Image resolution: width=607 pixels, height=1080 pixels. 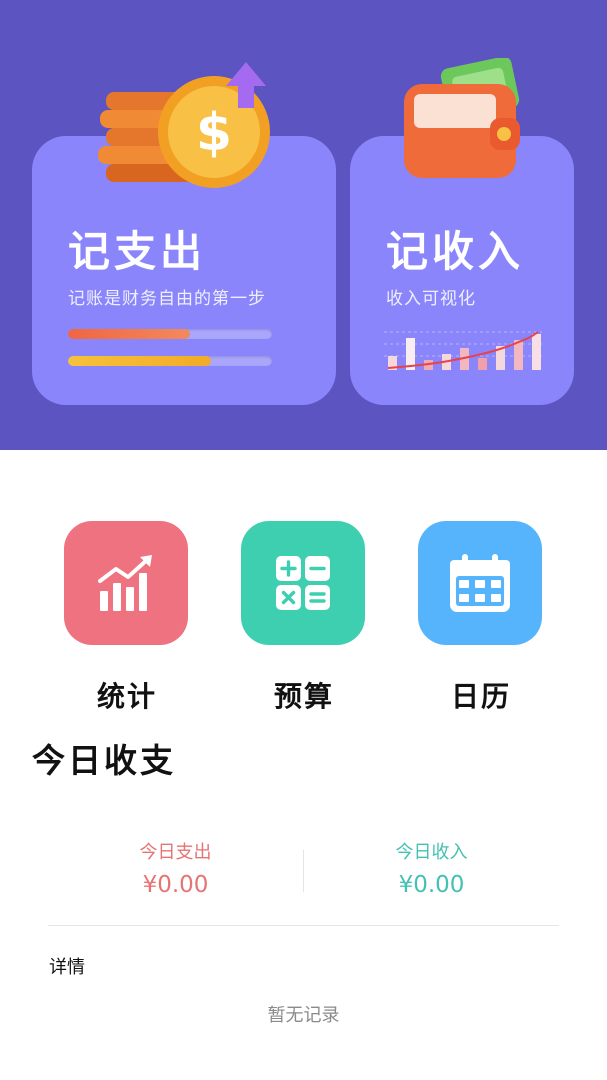 I want to click on today-expense: 今日支出 ¥0.00, so click(x=175, y=868).